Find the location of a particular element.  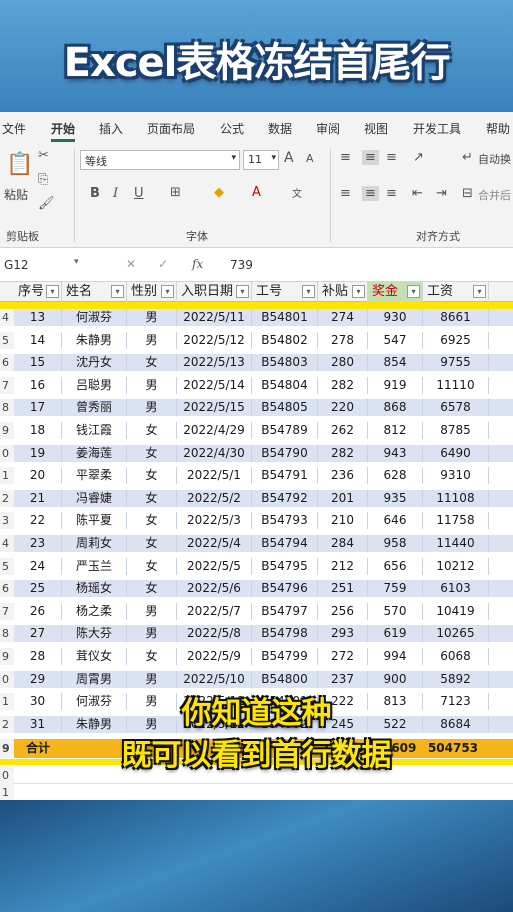

table-cell: 周莉女 is located at coordinates (94, 543).